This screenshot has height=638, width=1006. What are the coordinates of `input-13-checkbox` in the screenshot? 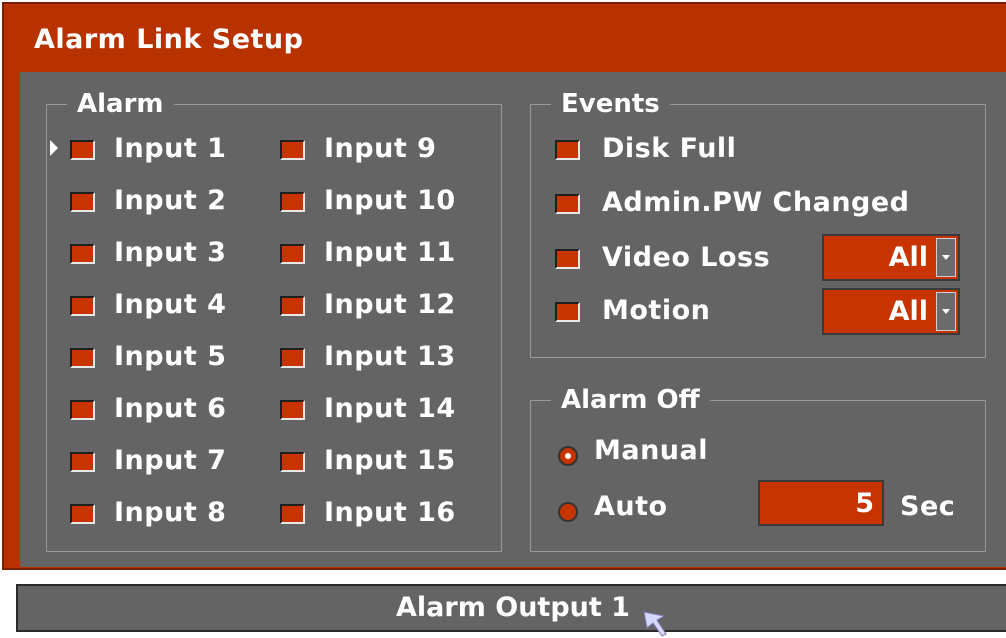 It's located at (292, 358).